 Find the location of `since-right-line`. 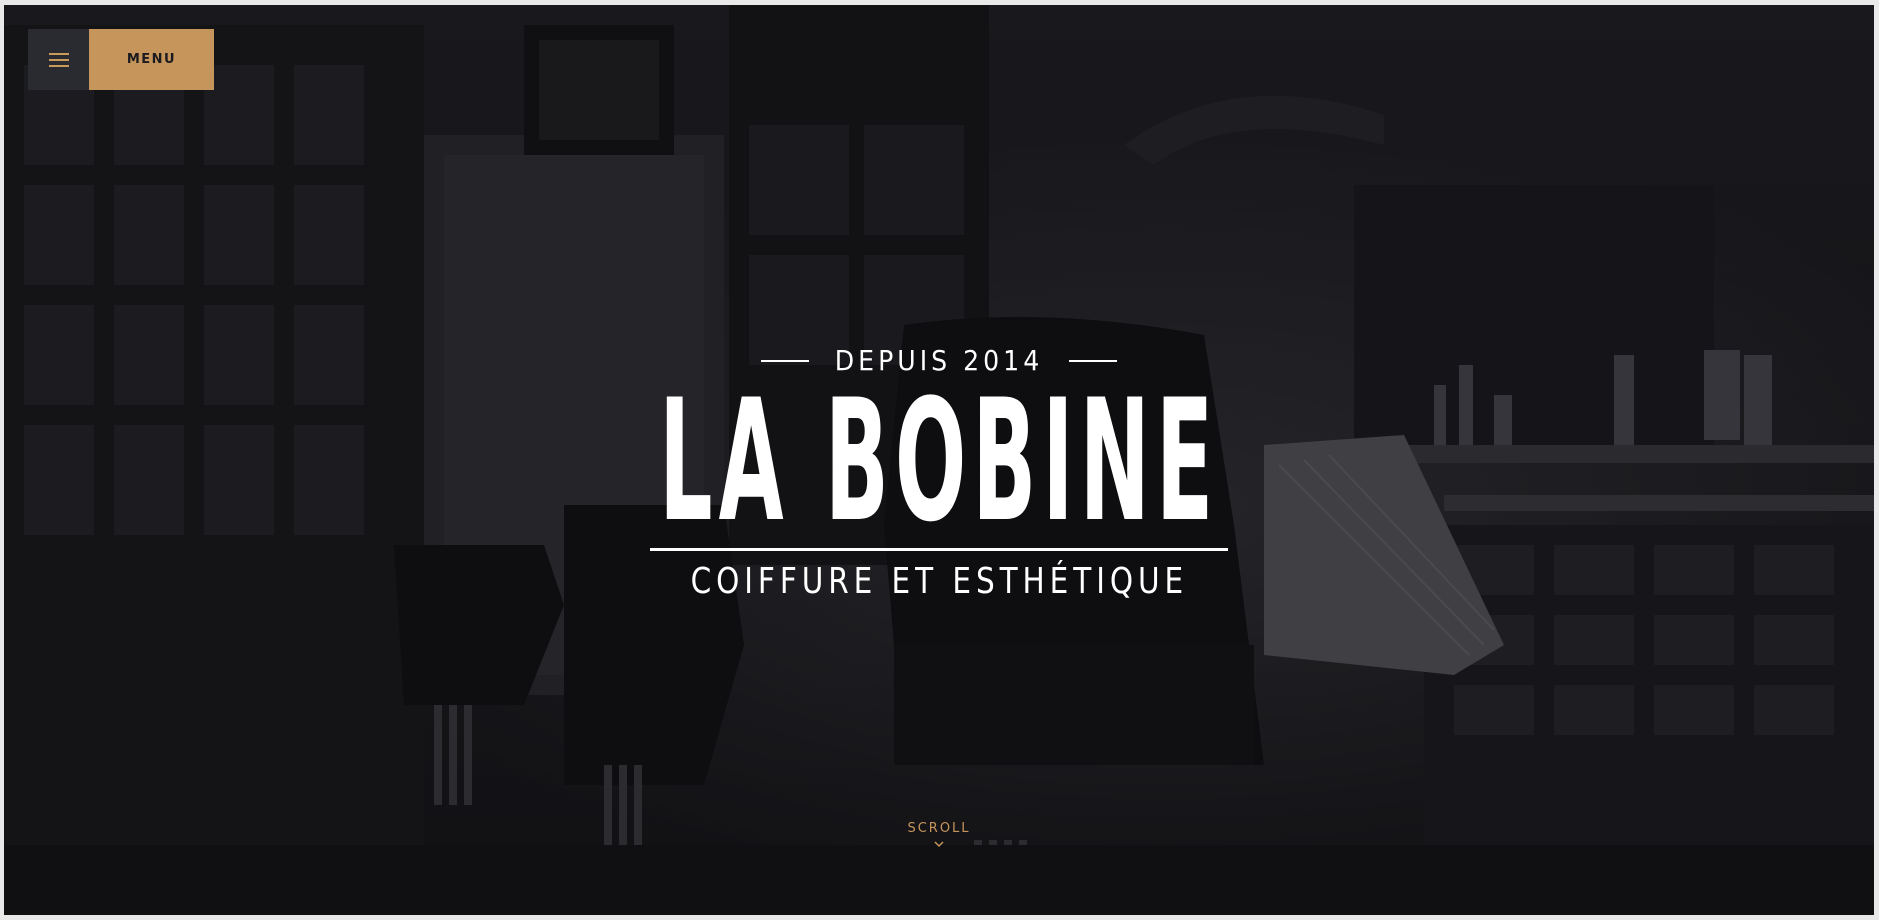

since-right-line is located at coordinates (1093, 360).